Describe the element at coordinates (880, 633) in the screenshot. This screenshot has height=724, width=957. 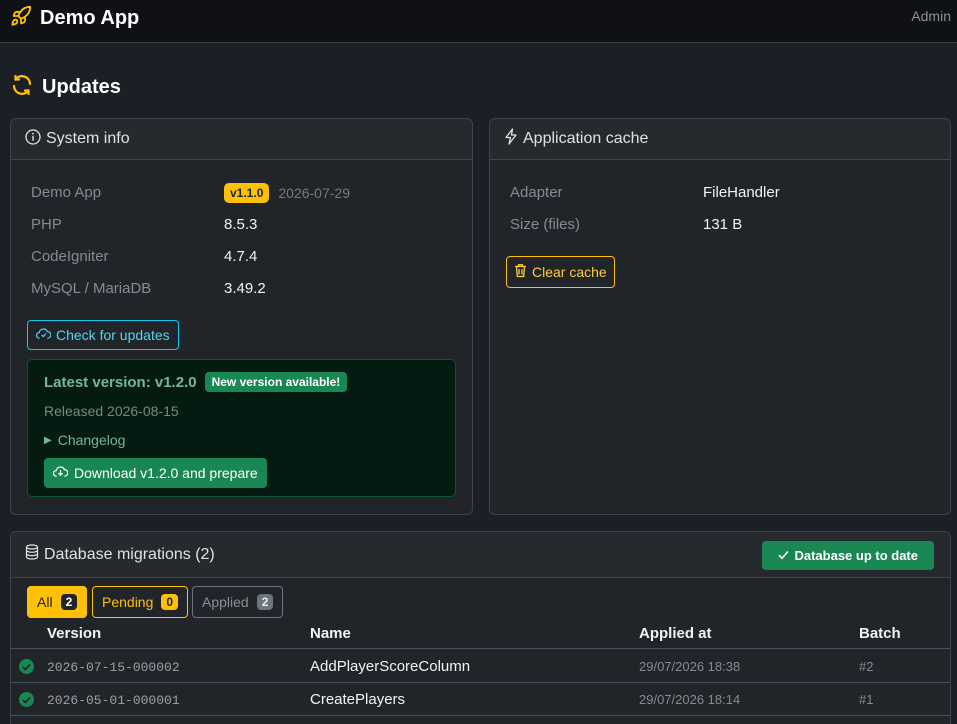
I see `column-header-batch: Batch` at that location.